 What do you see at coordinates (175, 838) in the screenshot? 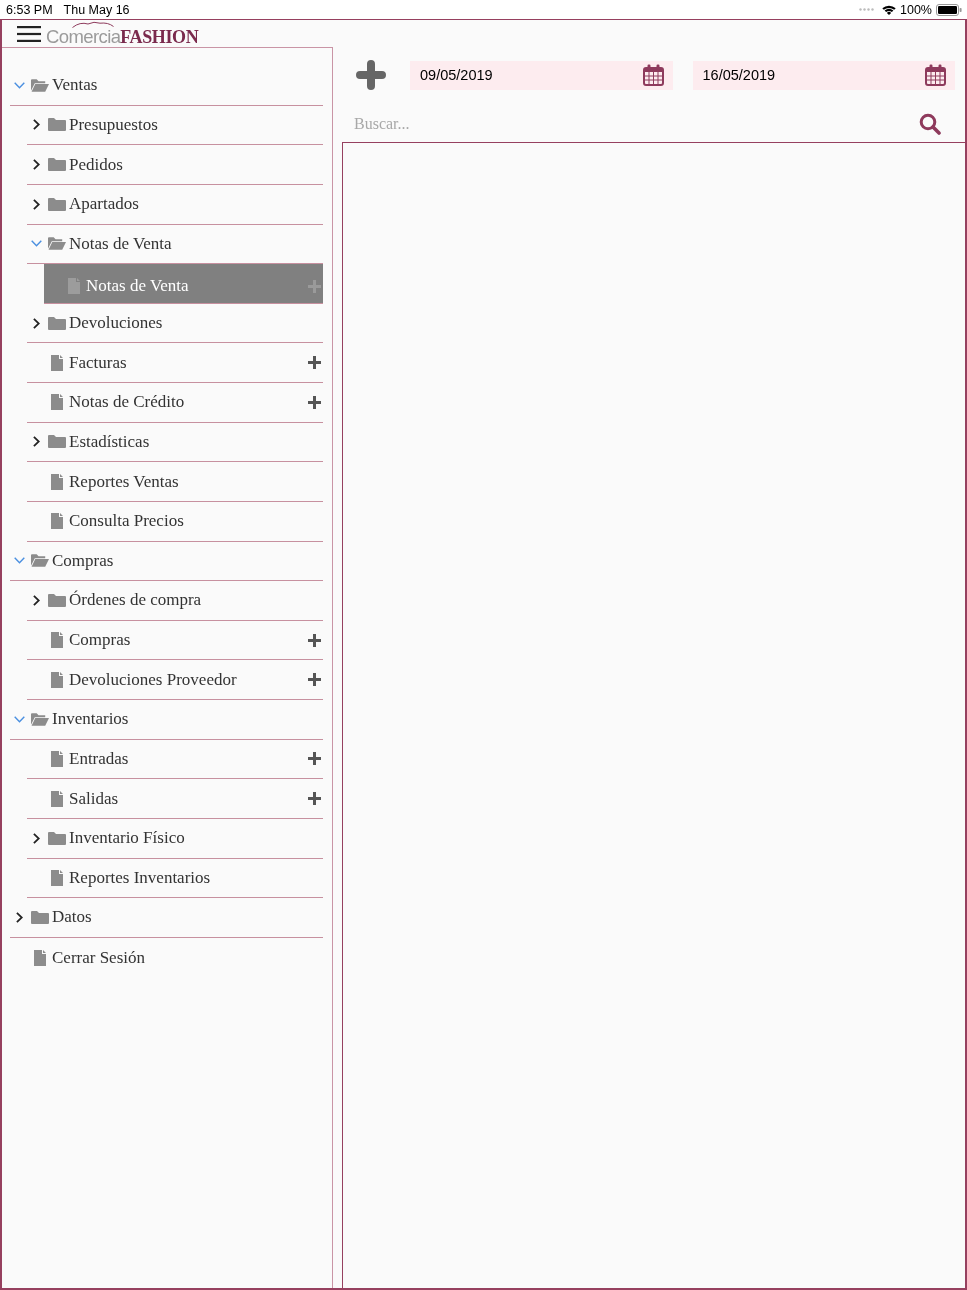
I see `tree-item: Inventario Físico` at bounding box center [175, 838].